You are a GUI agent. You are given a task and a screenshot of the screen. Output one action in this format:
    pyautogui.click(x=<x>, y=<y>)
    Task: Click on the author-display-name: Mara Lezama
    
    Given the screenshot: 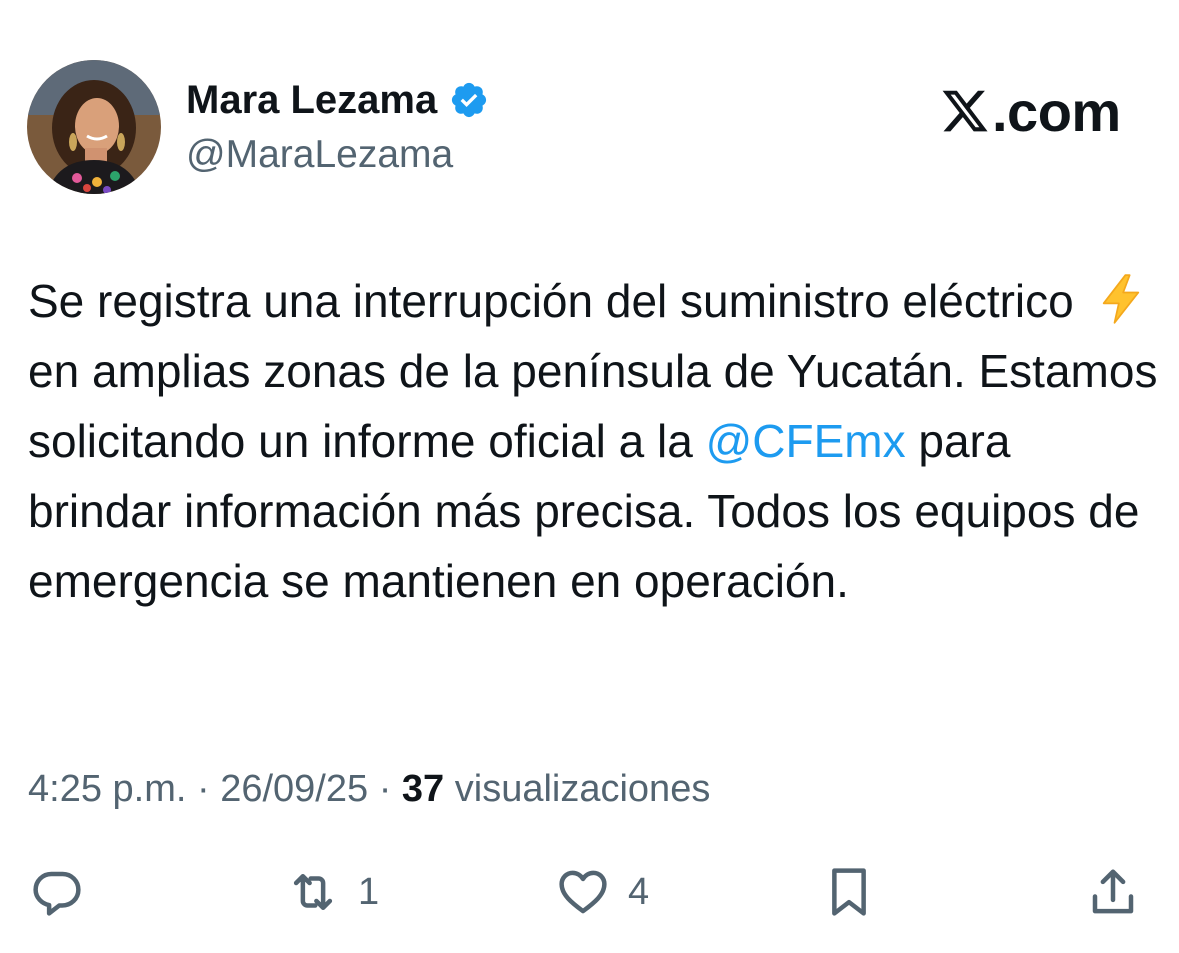 What is the action you would take?
    pyautogui.click(x=337, y=100)
    